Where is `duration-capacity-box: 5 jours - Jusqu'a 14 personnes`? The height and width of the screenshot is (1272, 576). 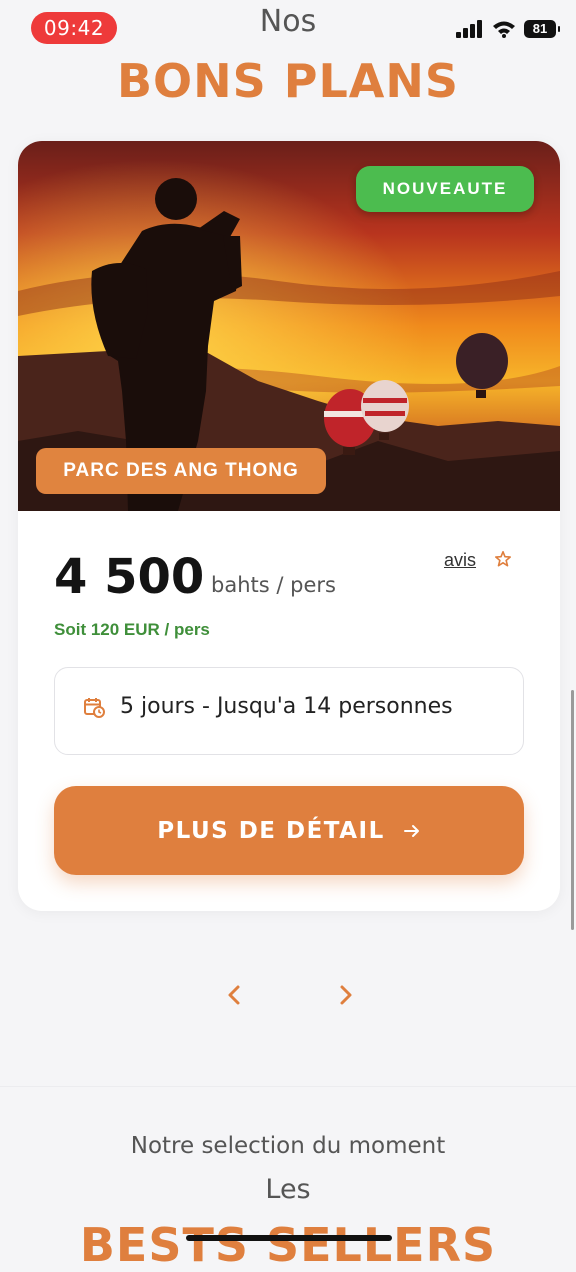
duration-capacity-box: 5 jours - Jusqu'a 14 personnes is located at coordinates (289, 711).